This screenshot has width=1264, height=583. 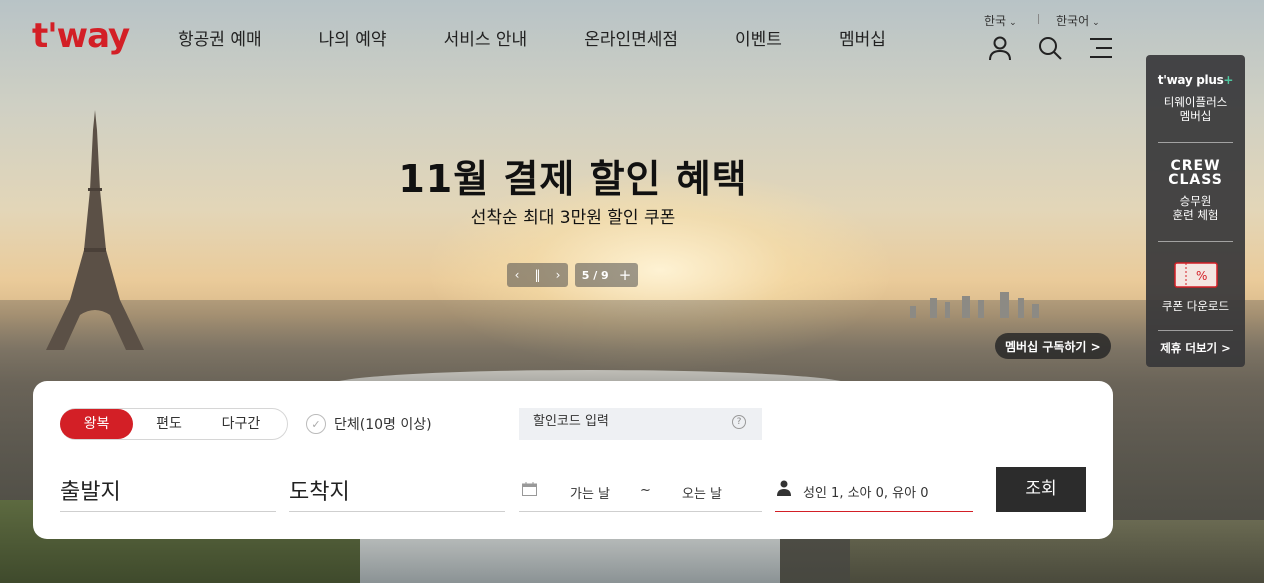 What do you see at coordinates (640, 424) in the screenshot?
I see `promo-code-field: 할인코드 입력 ?` at bounding box center [640, 424].